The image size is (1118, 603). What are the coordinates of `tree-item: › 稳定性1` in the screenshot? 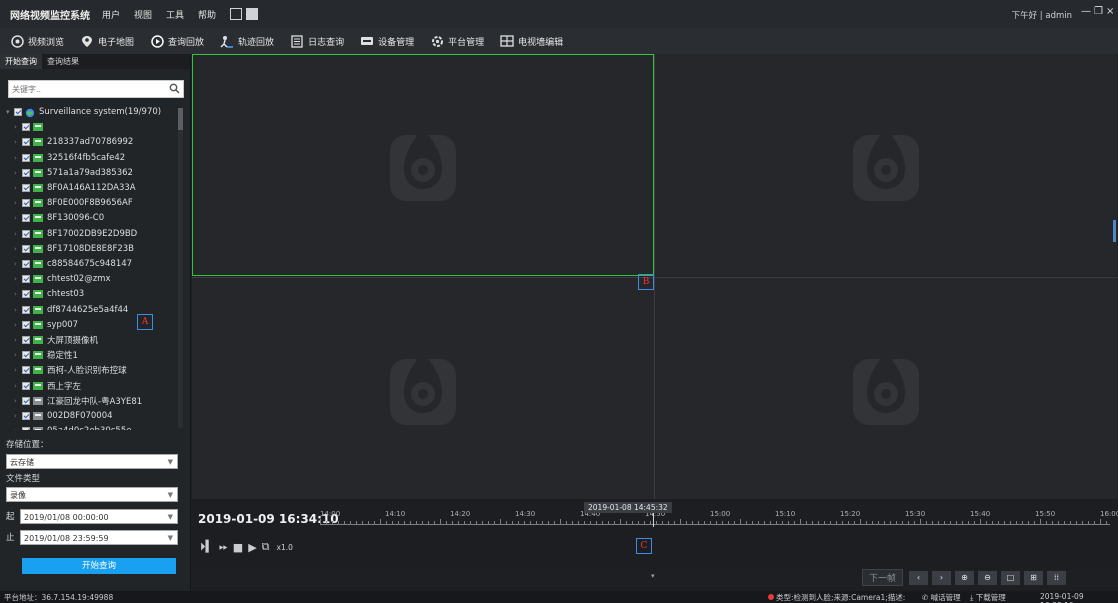 It's located at (46, 354).